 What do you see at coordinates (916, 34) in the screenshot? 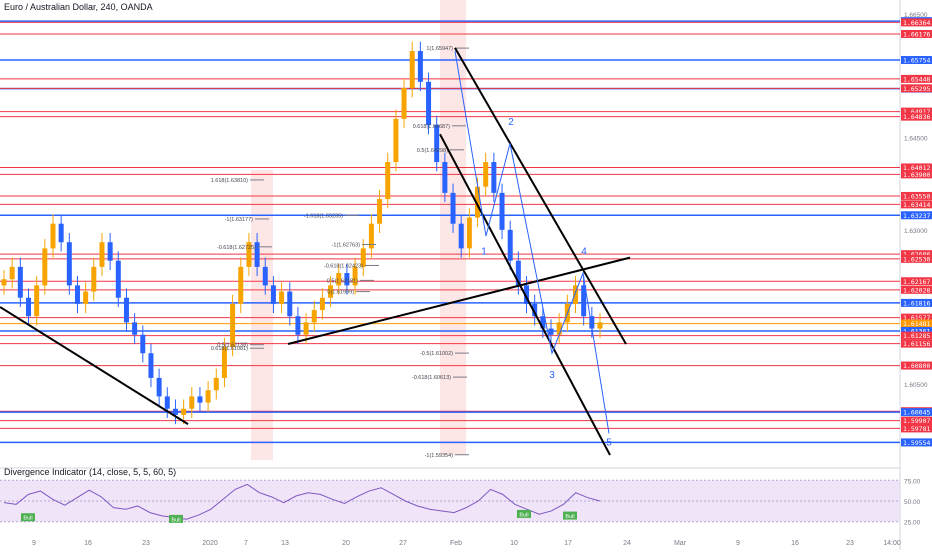
I see `price-tag-label: 1.66176` at bounding box center [916, 34].